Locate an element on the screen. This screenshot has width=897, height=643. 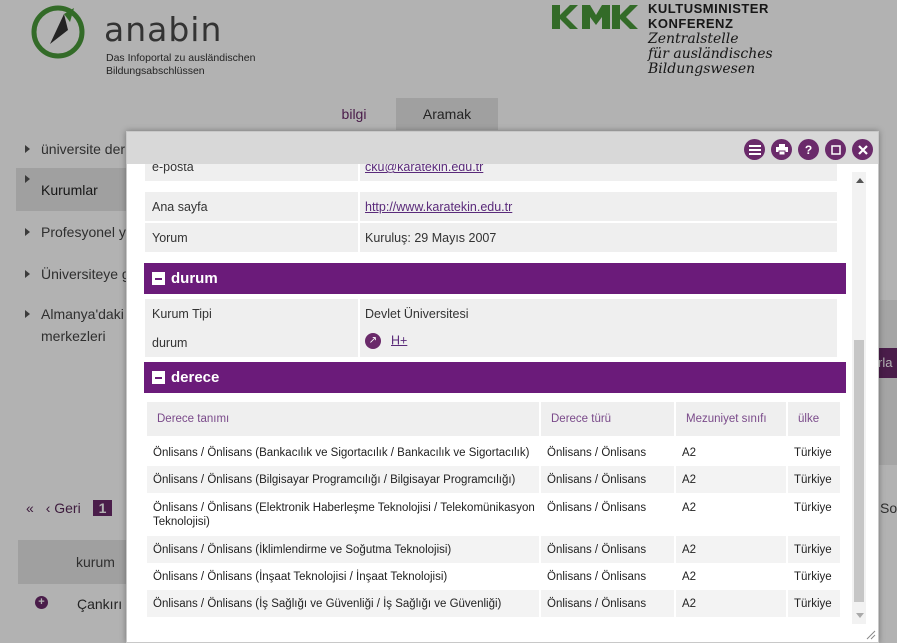
external-link-icon: ↗ is located at coordinates (373, 341).